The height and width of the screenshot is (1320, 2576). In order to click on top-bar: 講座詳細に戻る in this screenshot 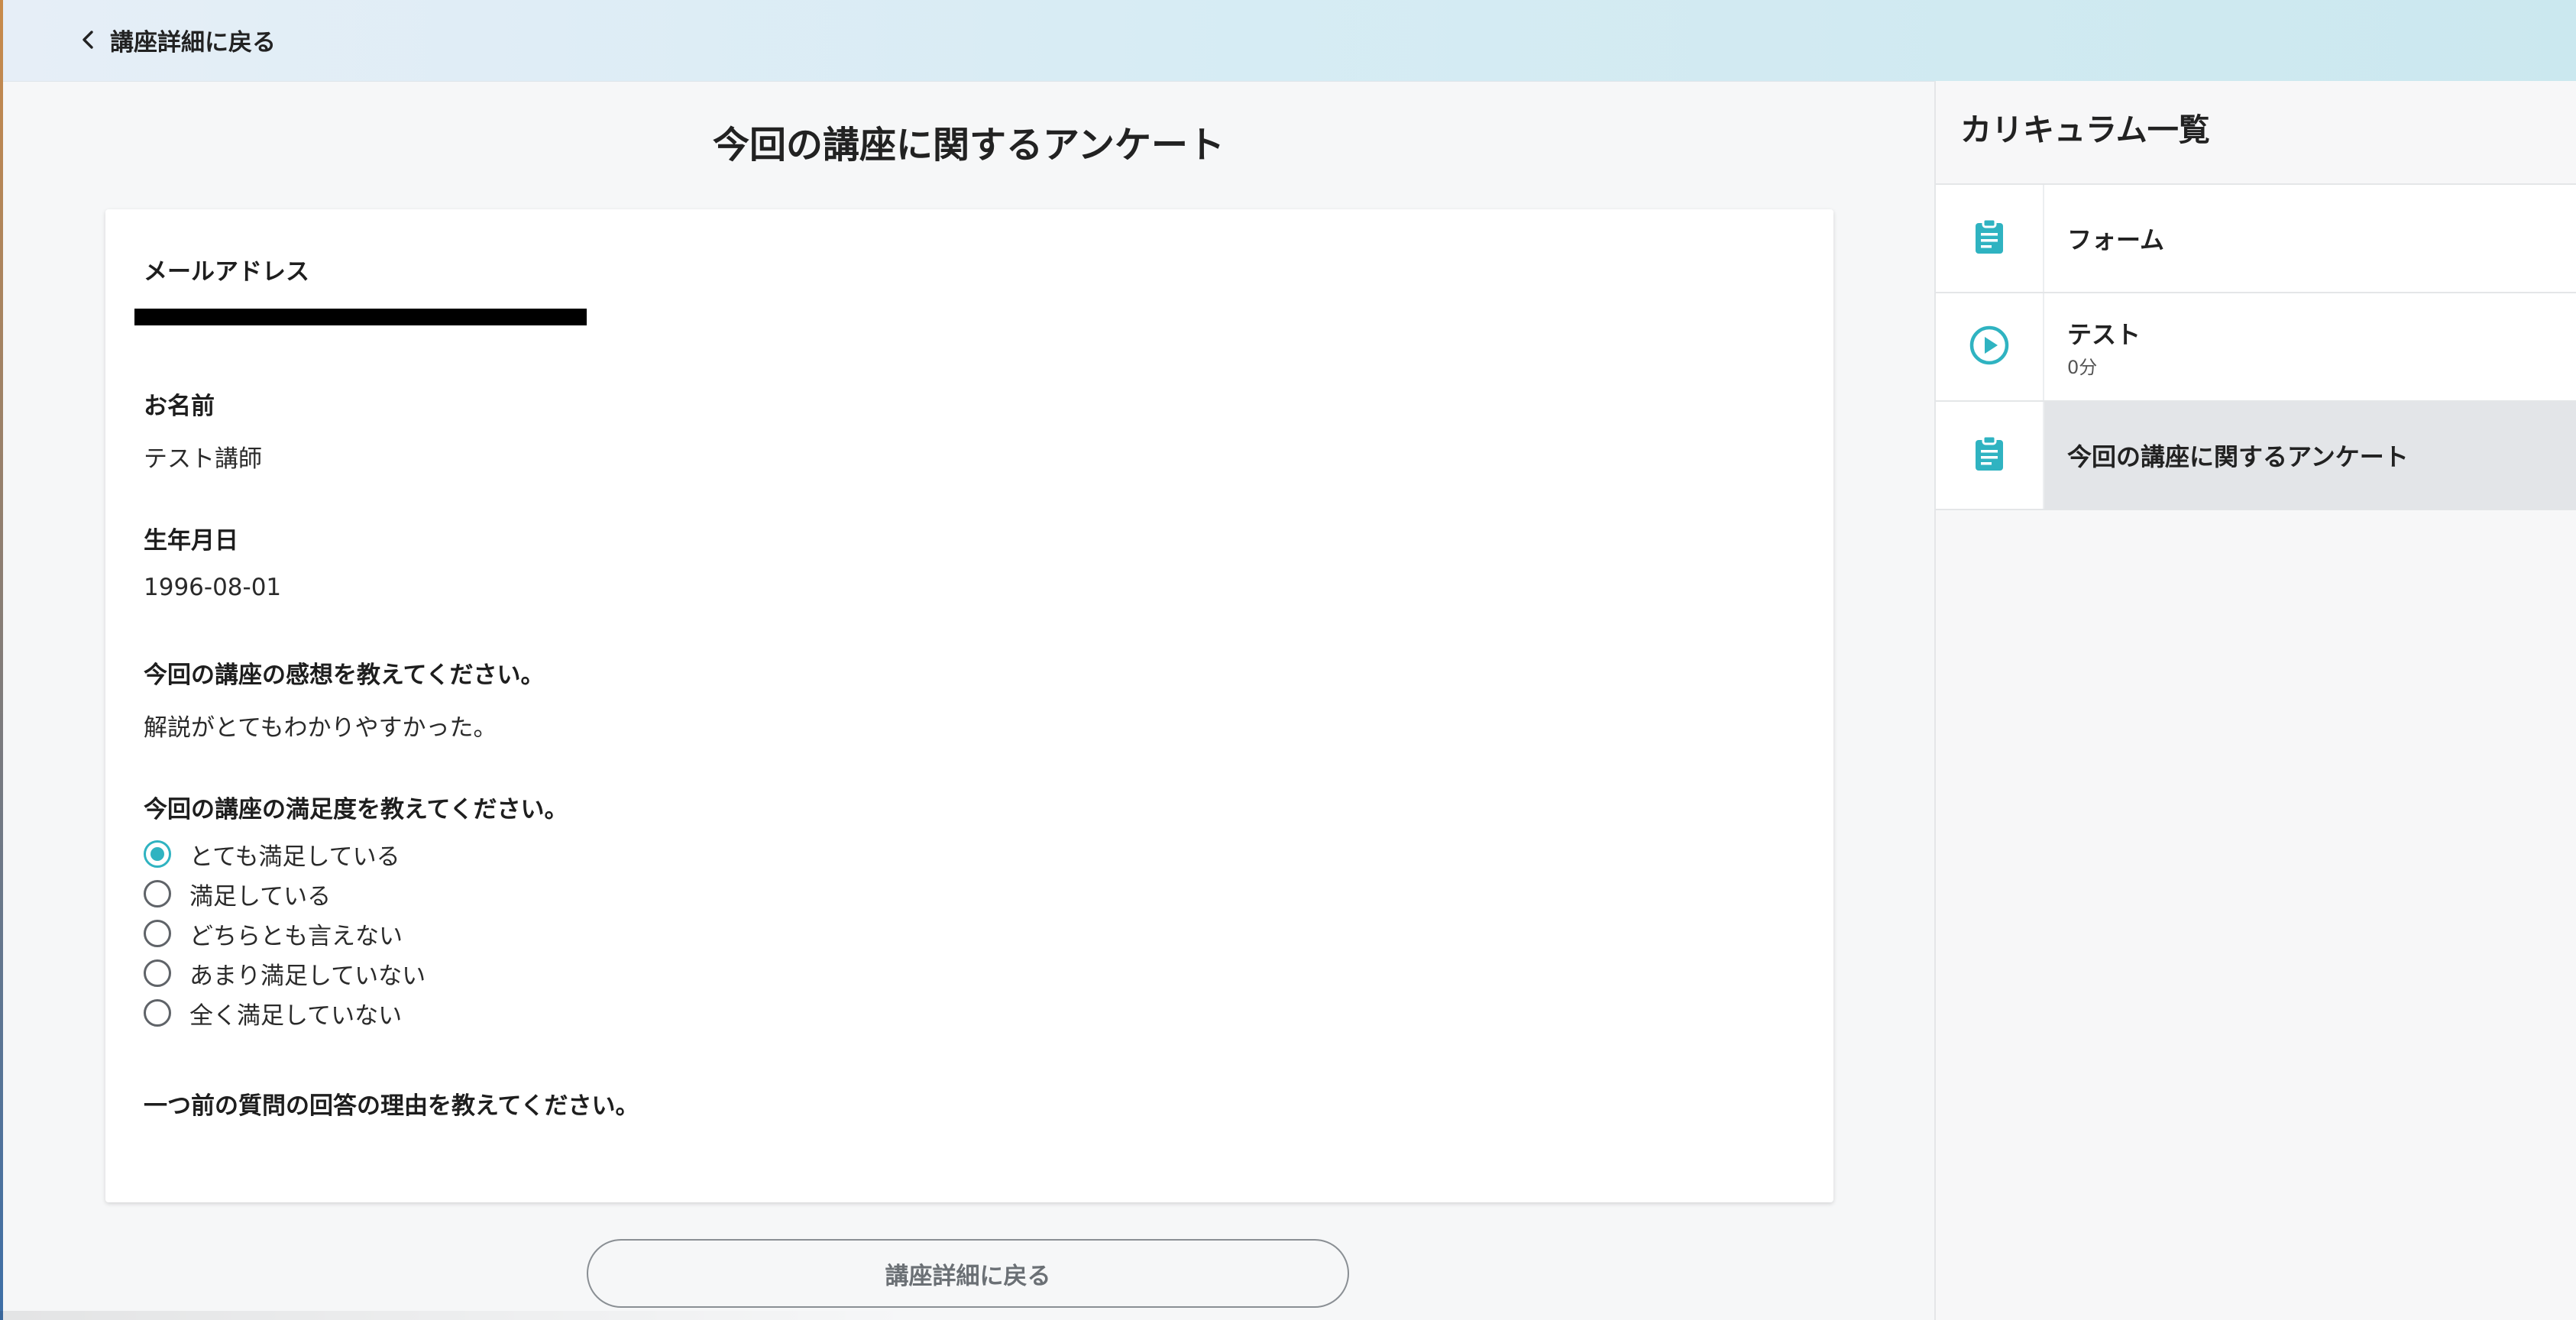, I will do `click(1289, 41)`.